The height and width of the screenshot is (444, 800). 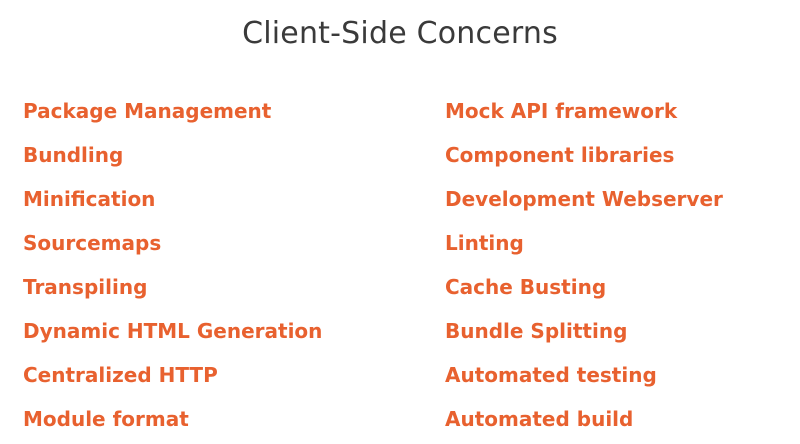 I want to click on list-item: Transpiling, so click(x=85, y=287).